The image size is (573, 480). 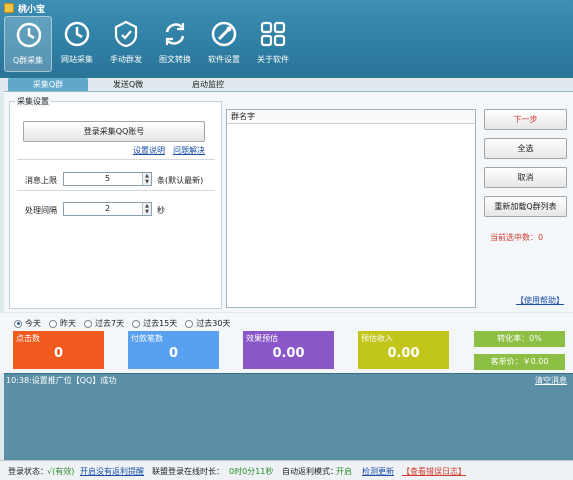 What do you see at coordinates (33, 323) in the screenshot?
I see `radio-label: 今天` at bounding box center [33, 323].